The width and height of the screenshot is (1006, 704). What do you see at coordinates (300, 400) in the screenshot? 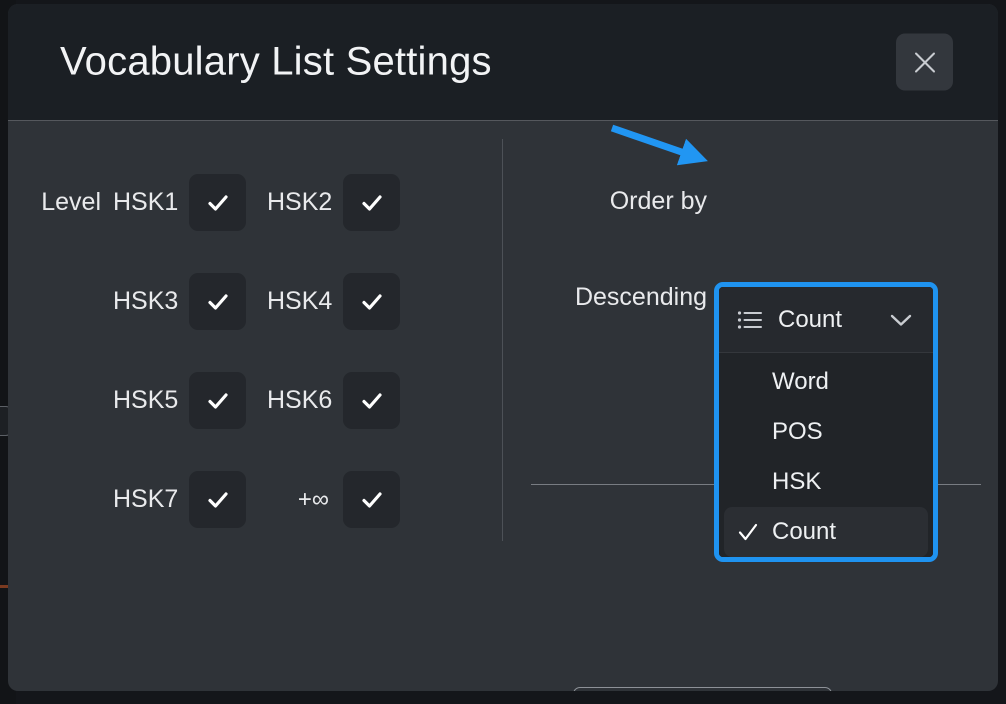
I see `level-name: HSK6` at bounding box center [300, 400].